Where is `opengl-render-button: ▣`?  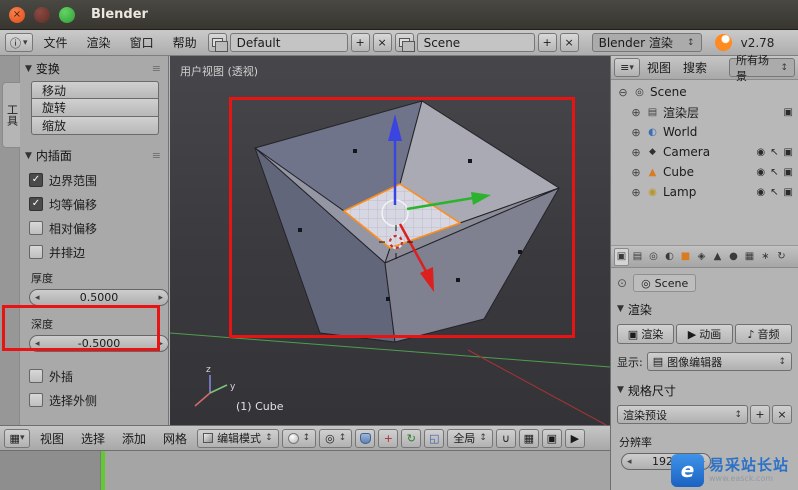
opengl-render-button: ▣ is located at coordinates (551, 438).